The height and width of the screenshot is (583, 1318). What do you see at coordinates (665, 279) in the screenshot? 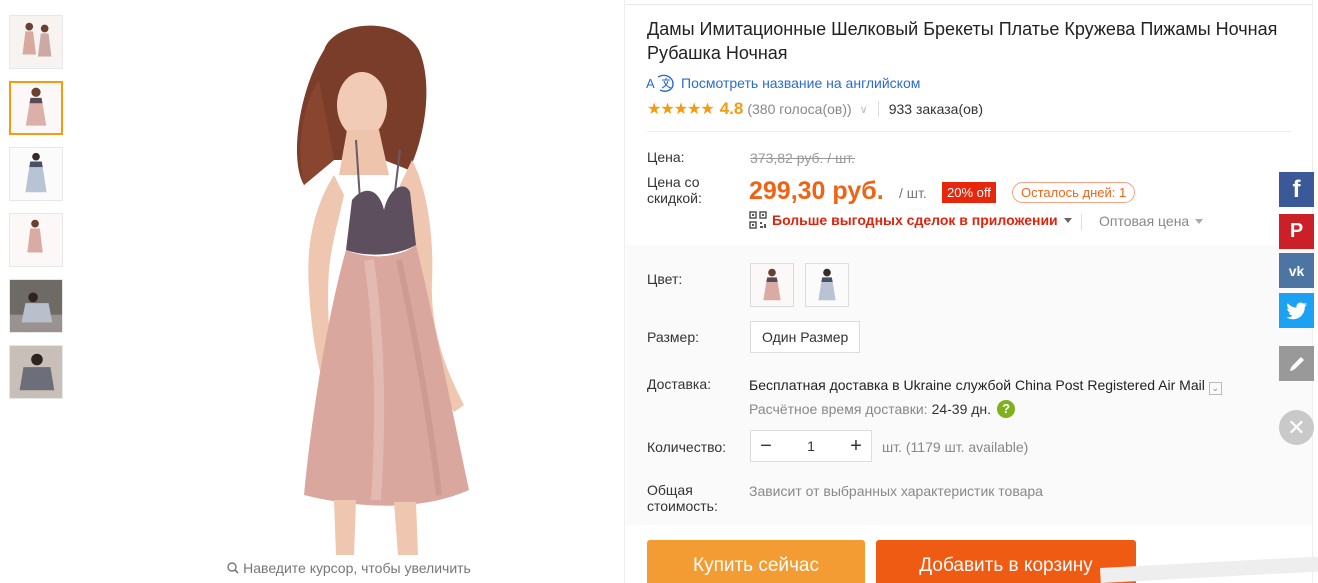
I see `color-label: Цвет:` at bounding box center [665, 279].